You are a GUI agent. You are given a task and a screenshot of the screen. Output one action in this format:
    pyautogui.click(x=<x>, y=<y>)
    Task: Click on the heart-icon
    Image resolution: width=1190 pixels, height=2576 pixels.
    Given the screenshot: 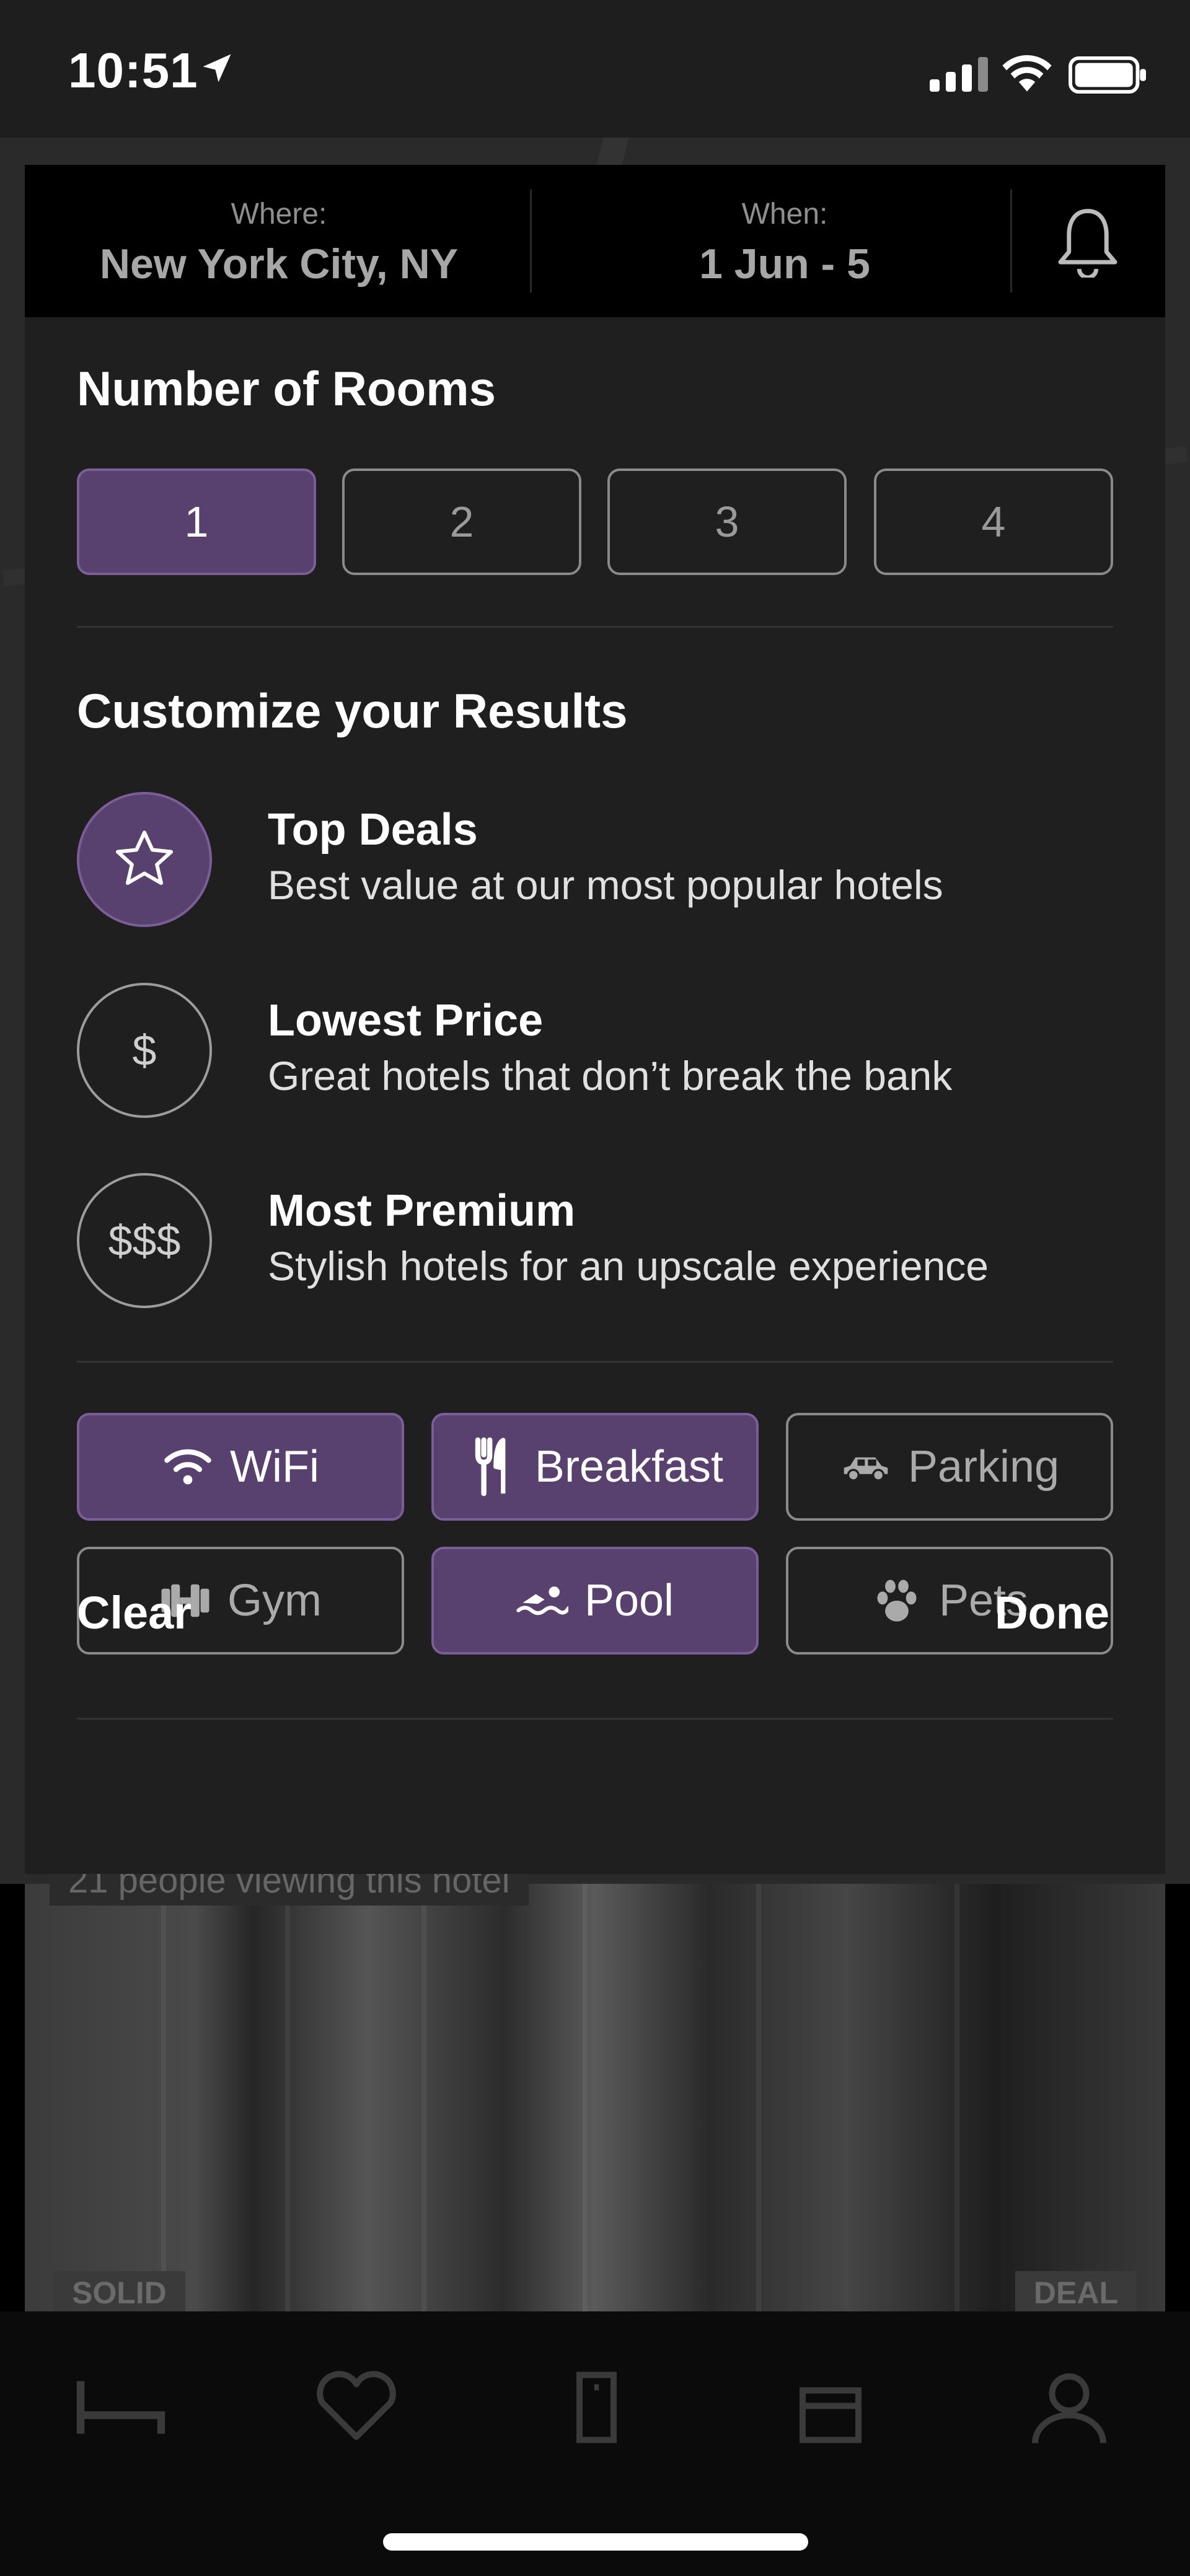 What is the action you would take?
    pyautogui.click(x=356, y=2407)
    